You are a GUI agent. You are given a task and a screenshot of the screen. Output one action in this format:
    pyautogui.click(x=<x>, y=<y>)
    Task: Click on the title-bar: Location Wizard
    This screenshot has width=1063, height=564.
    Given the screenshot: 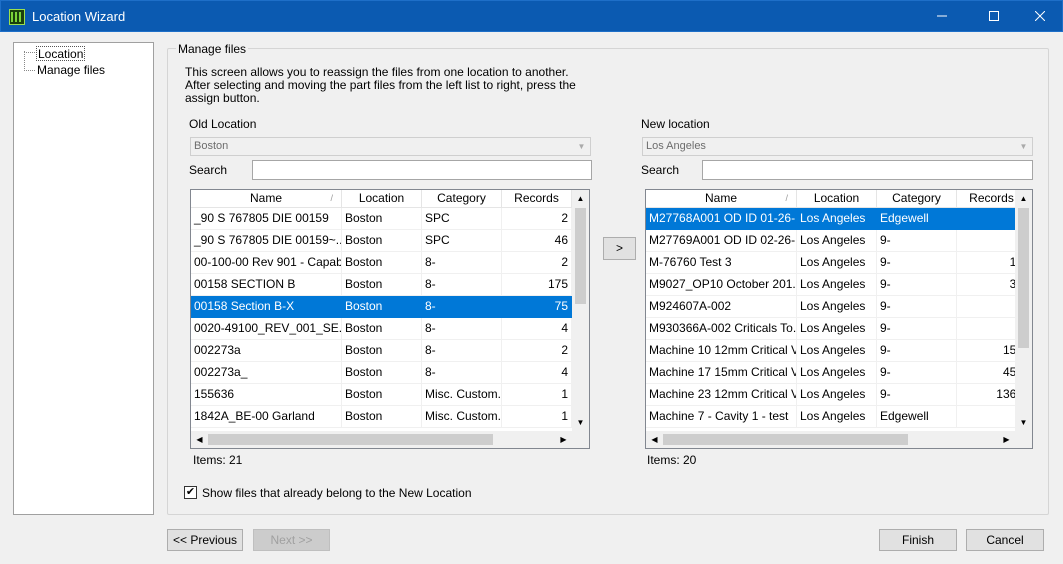 What is the action you would take?
    pyautogui.click(x=531, y=16)
    